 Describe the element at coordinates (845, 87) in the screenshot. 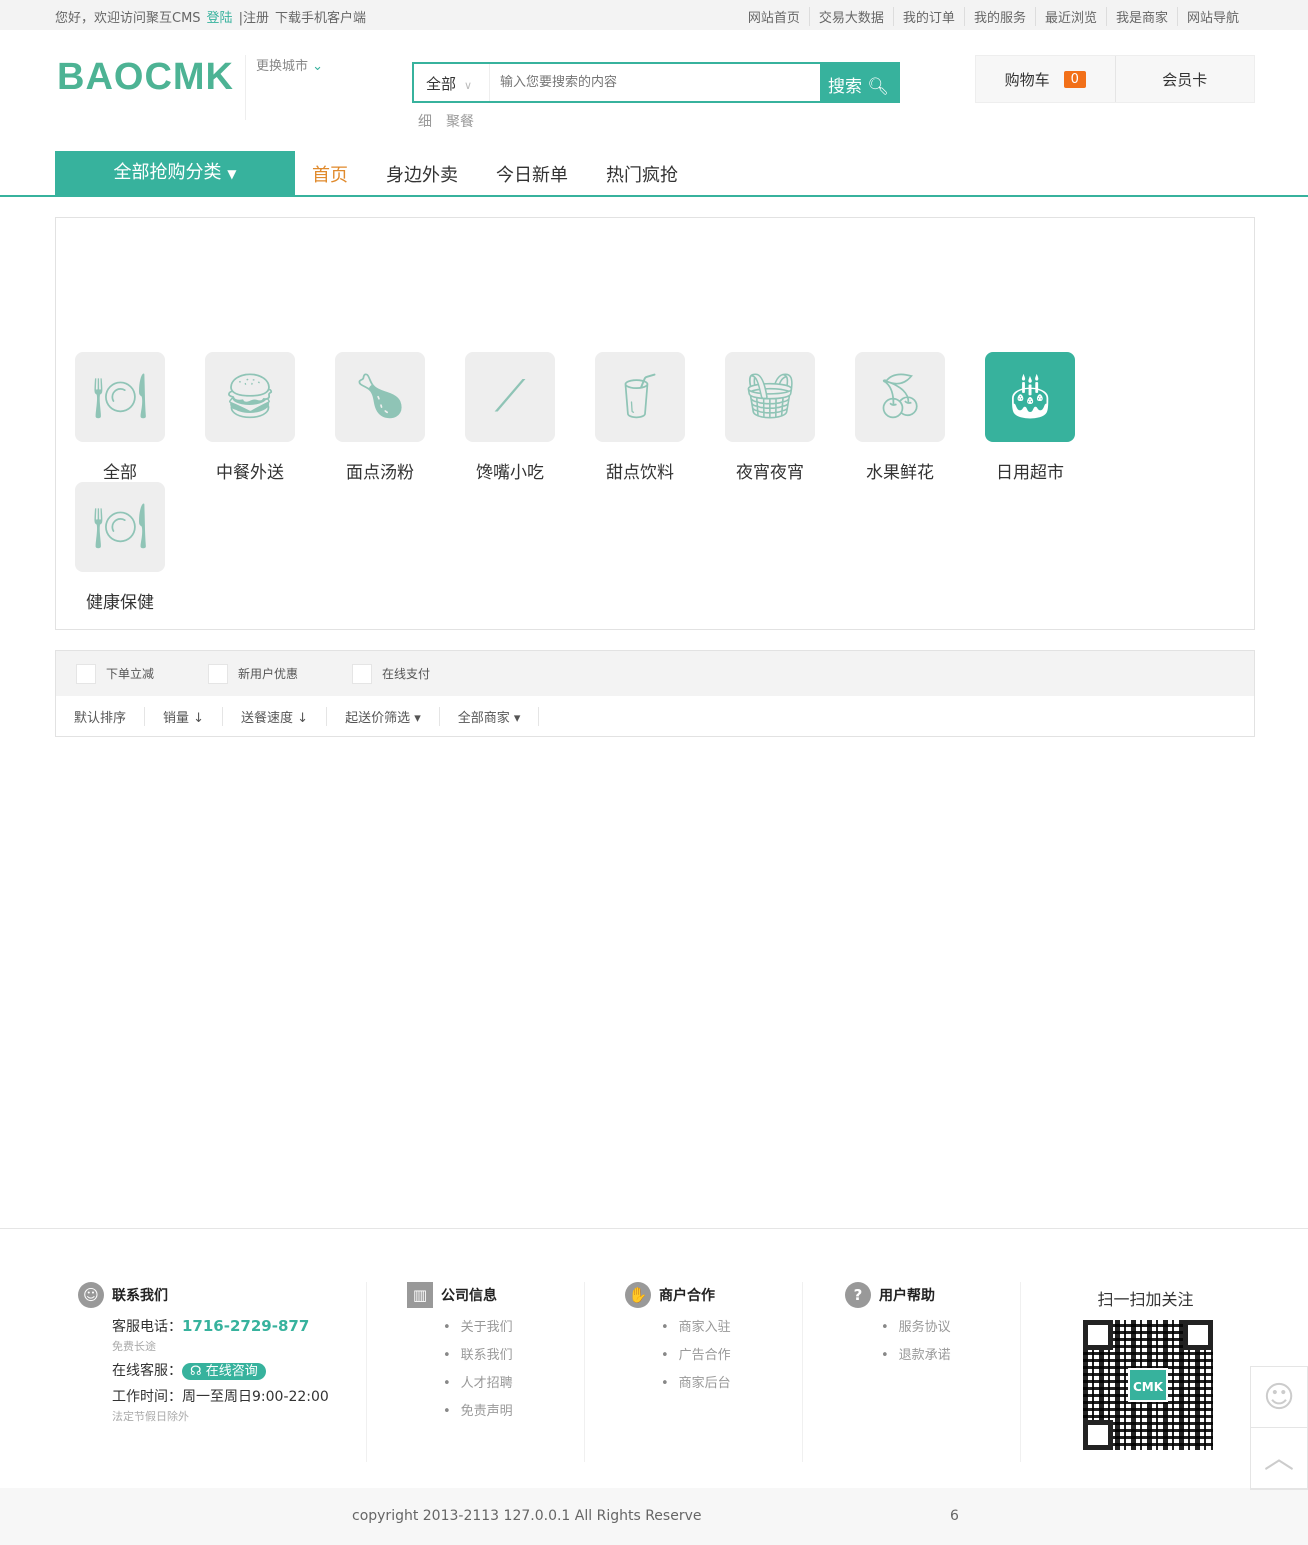

I see `search-button-label: 搜索` at that location.